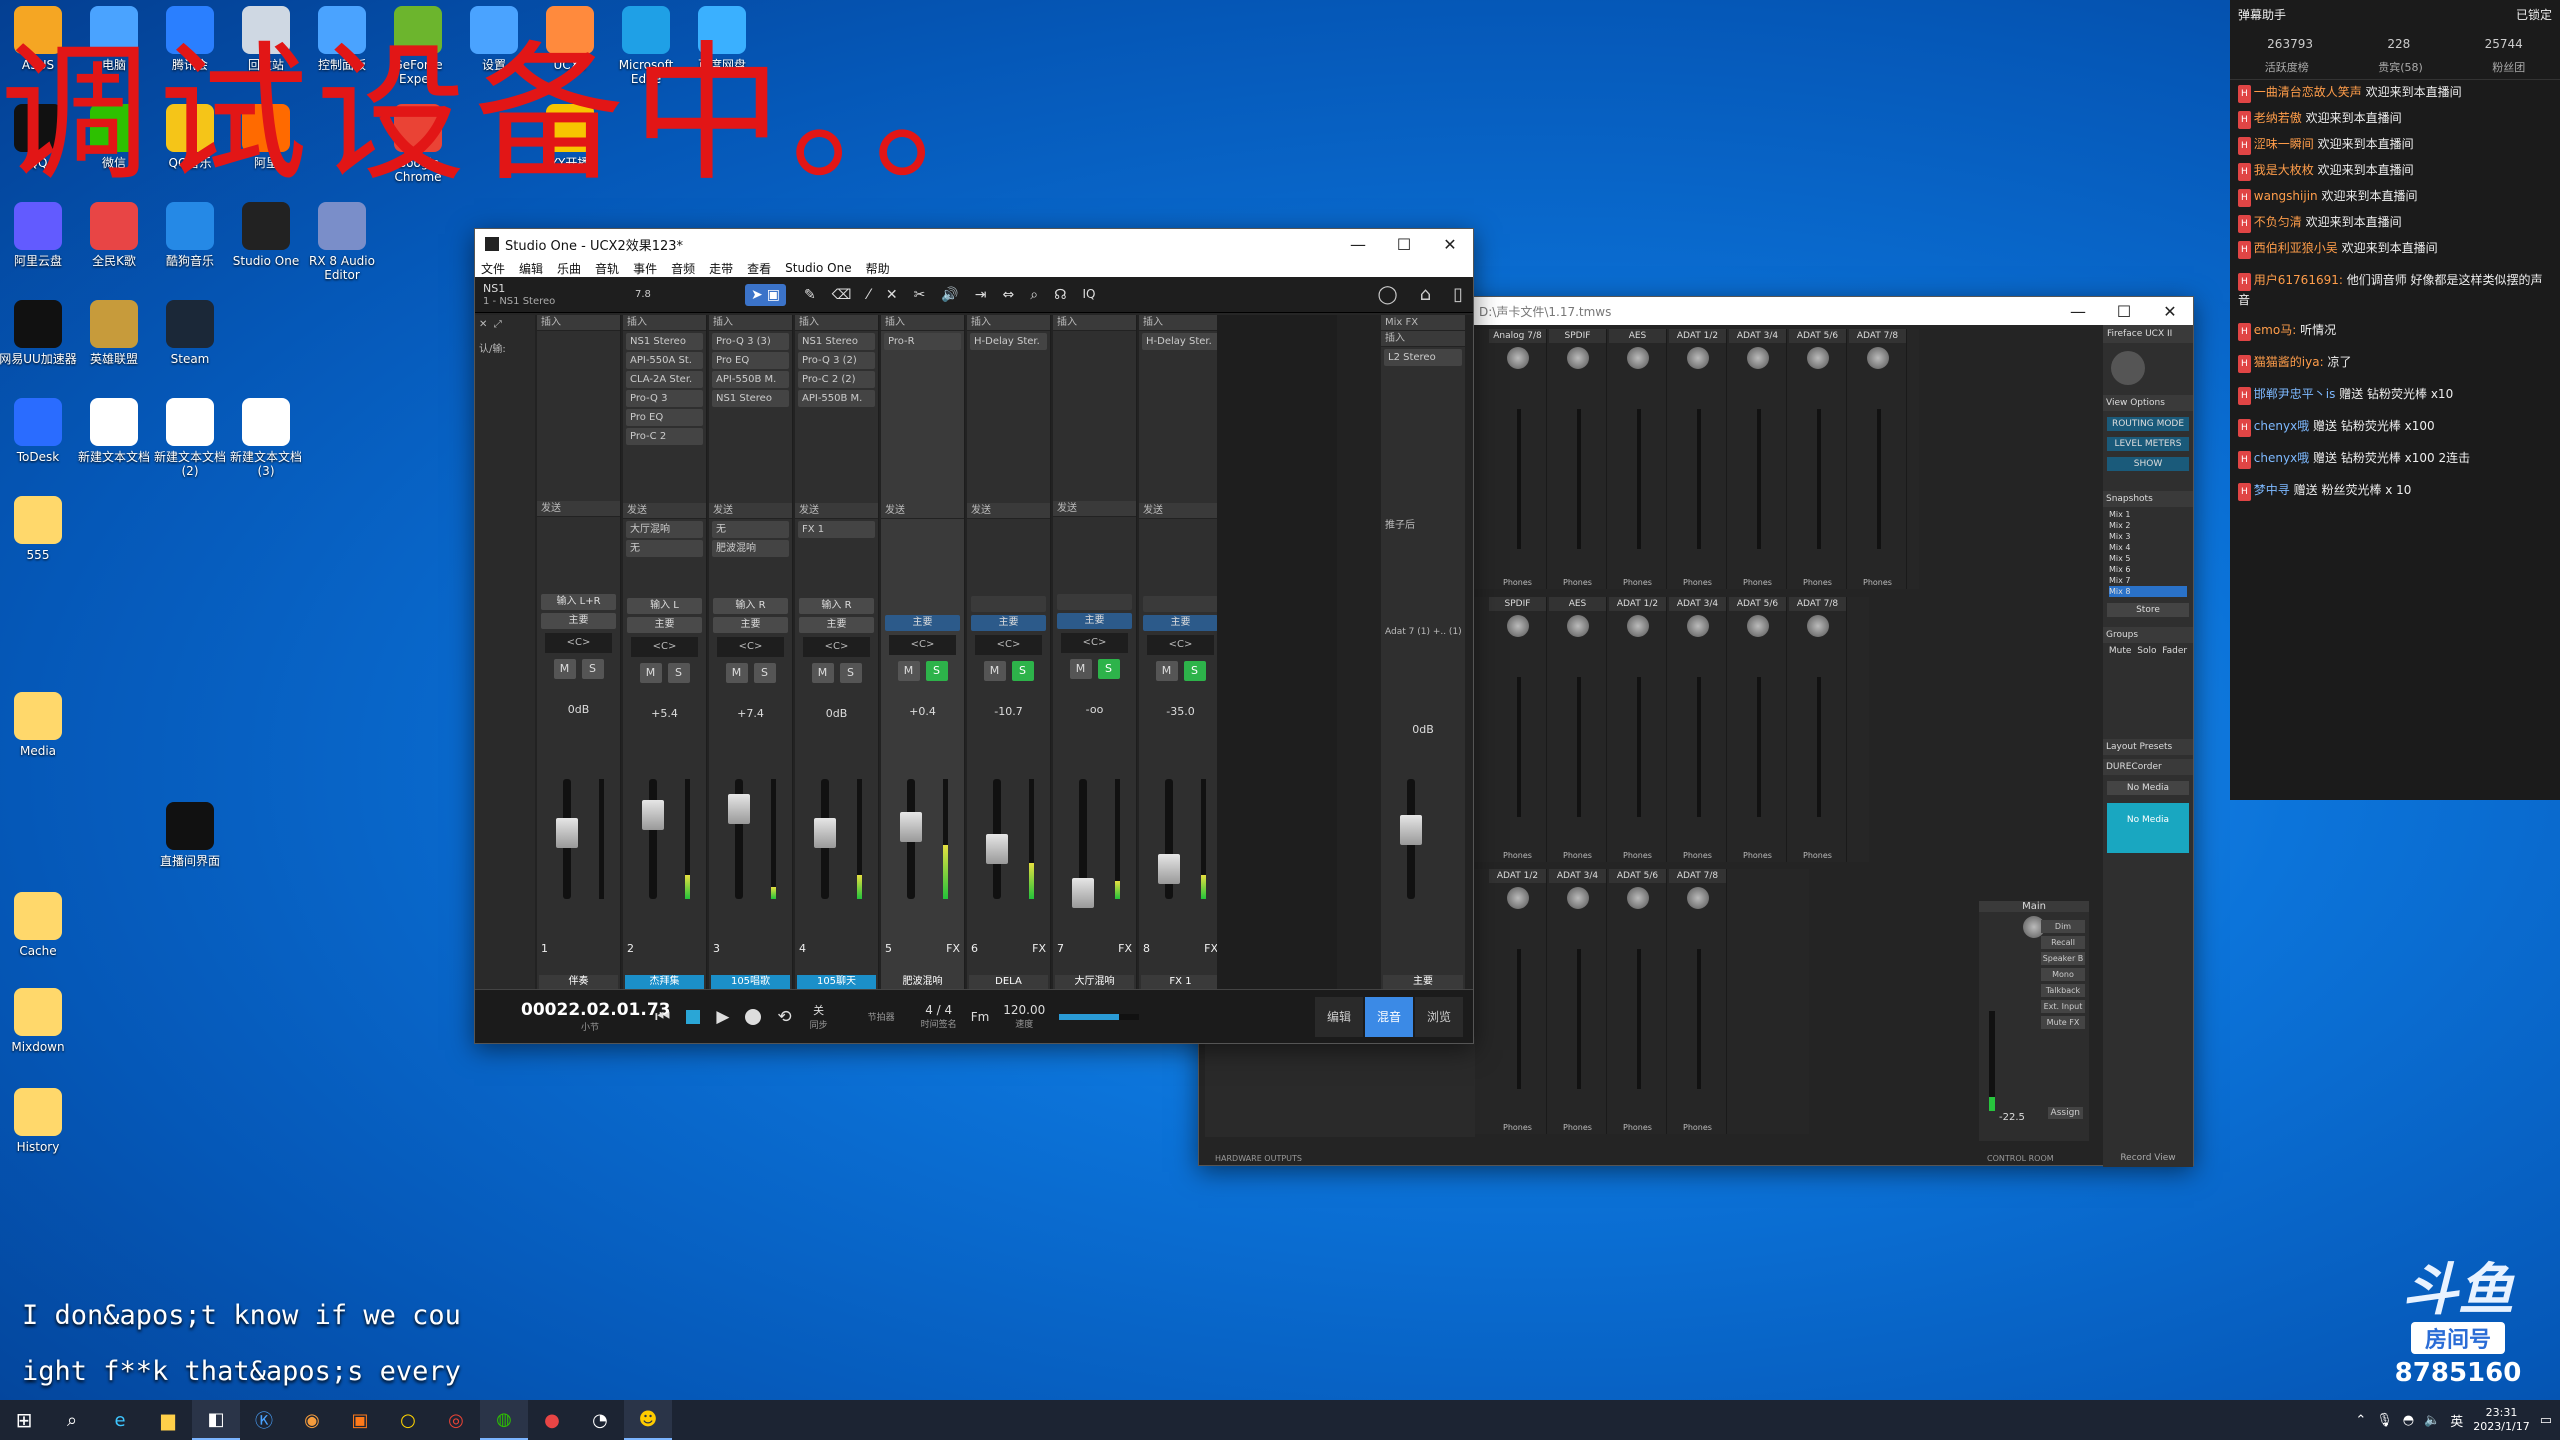 This screenshot has width=2560, height=1440. I want to click on send-slot: 无, so click(664, 548).